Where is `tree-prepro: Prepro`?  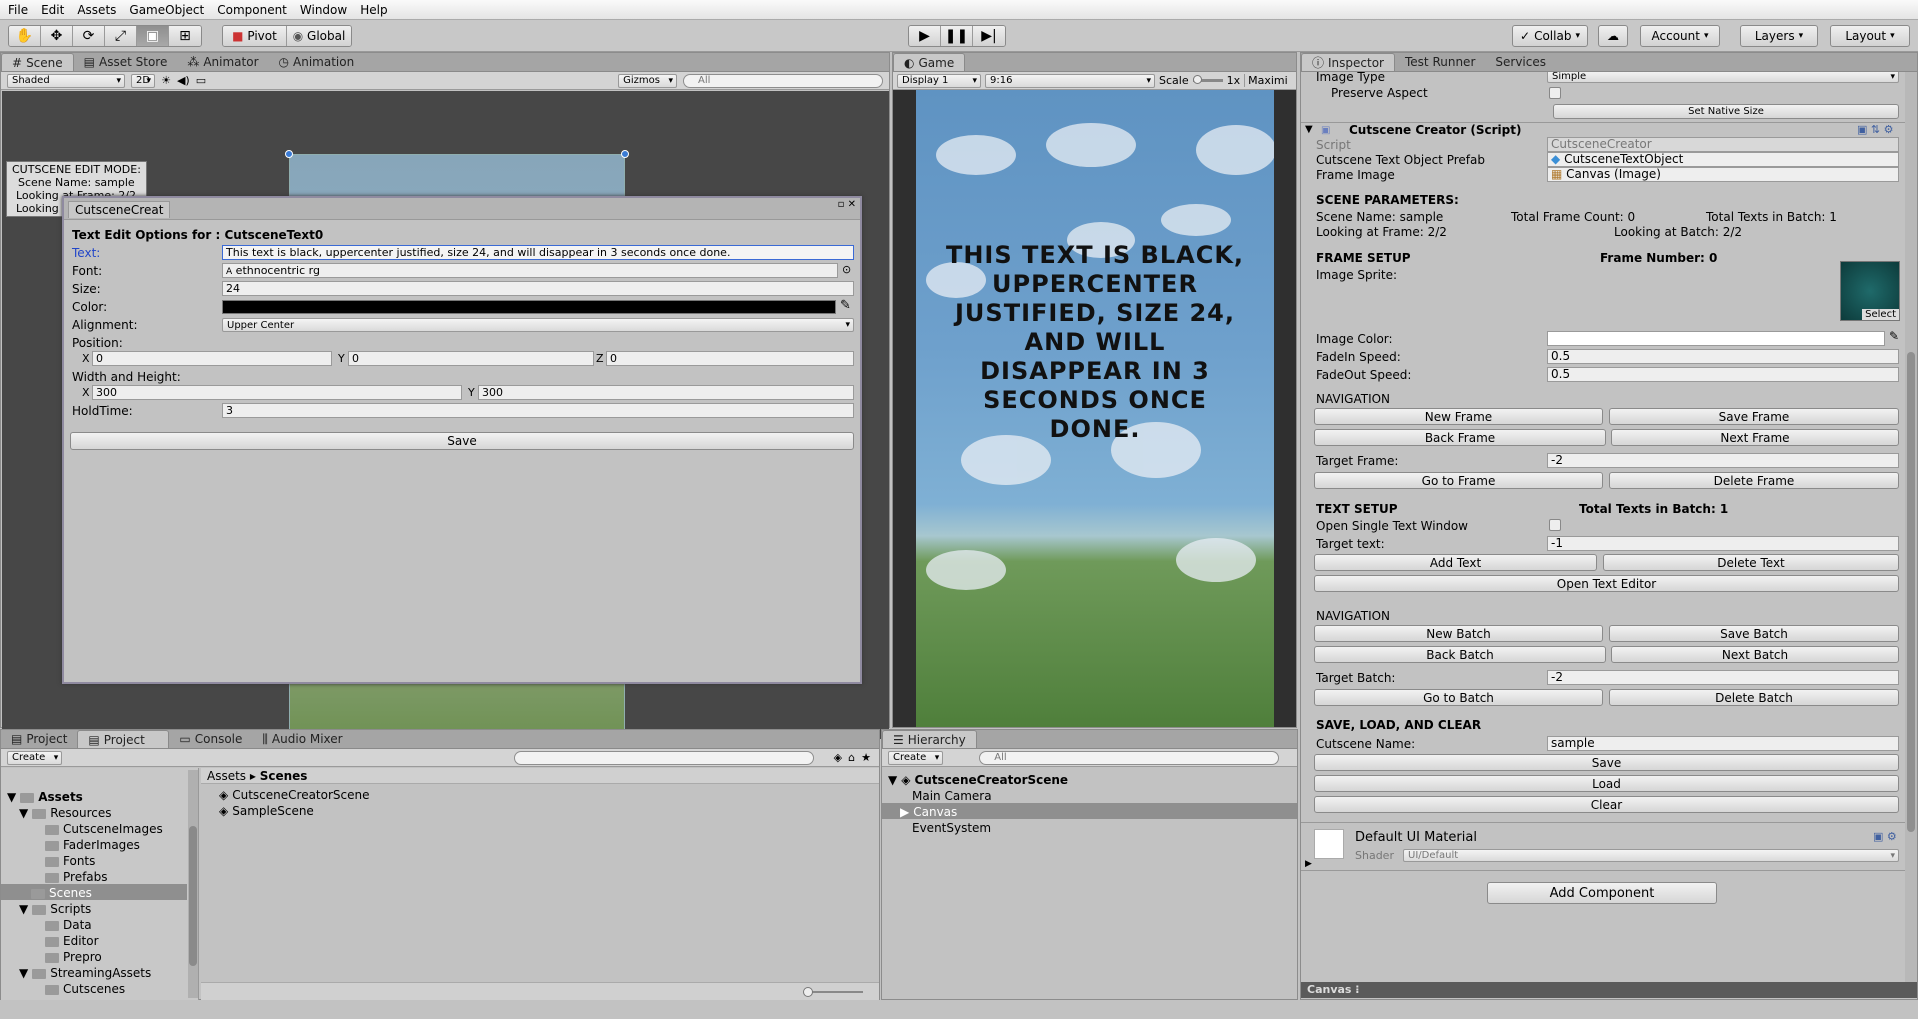
tree-prepro: Prepro is located at coordinates (73, 957).